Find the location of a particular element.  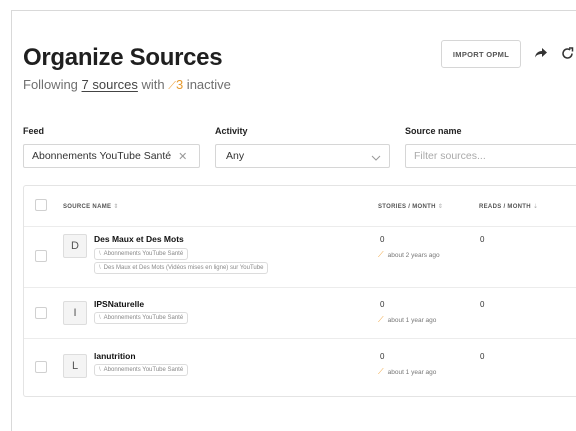

avatar: L is located at coordinates (75, 366).